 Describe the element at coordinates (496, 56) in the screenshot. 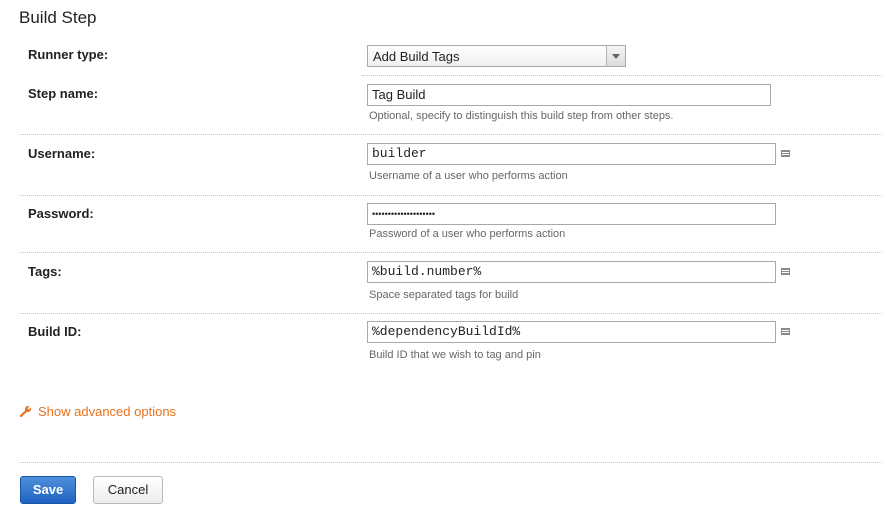

I see `runner-type-select: Add Build Tags` at that location.